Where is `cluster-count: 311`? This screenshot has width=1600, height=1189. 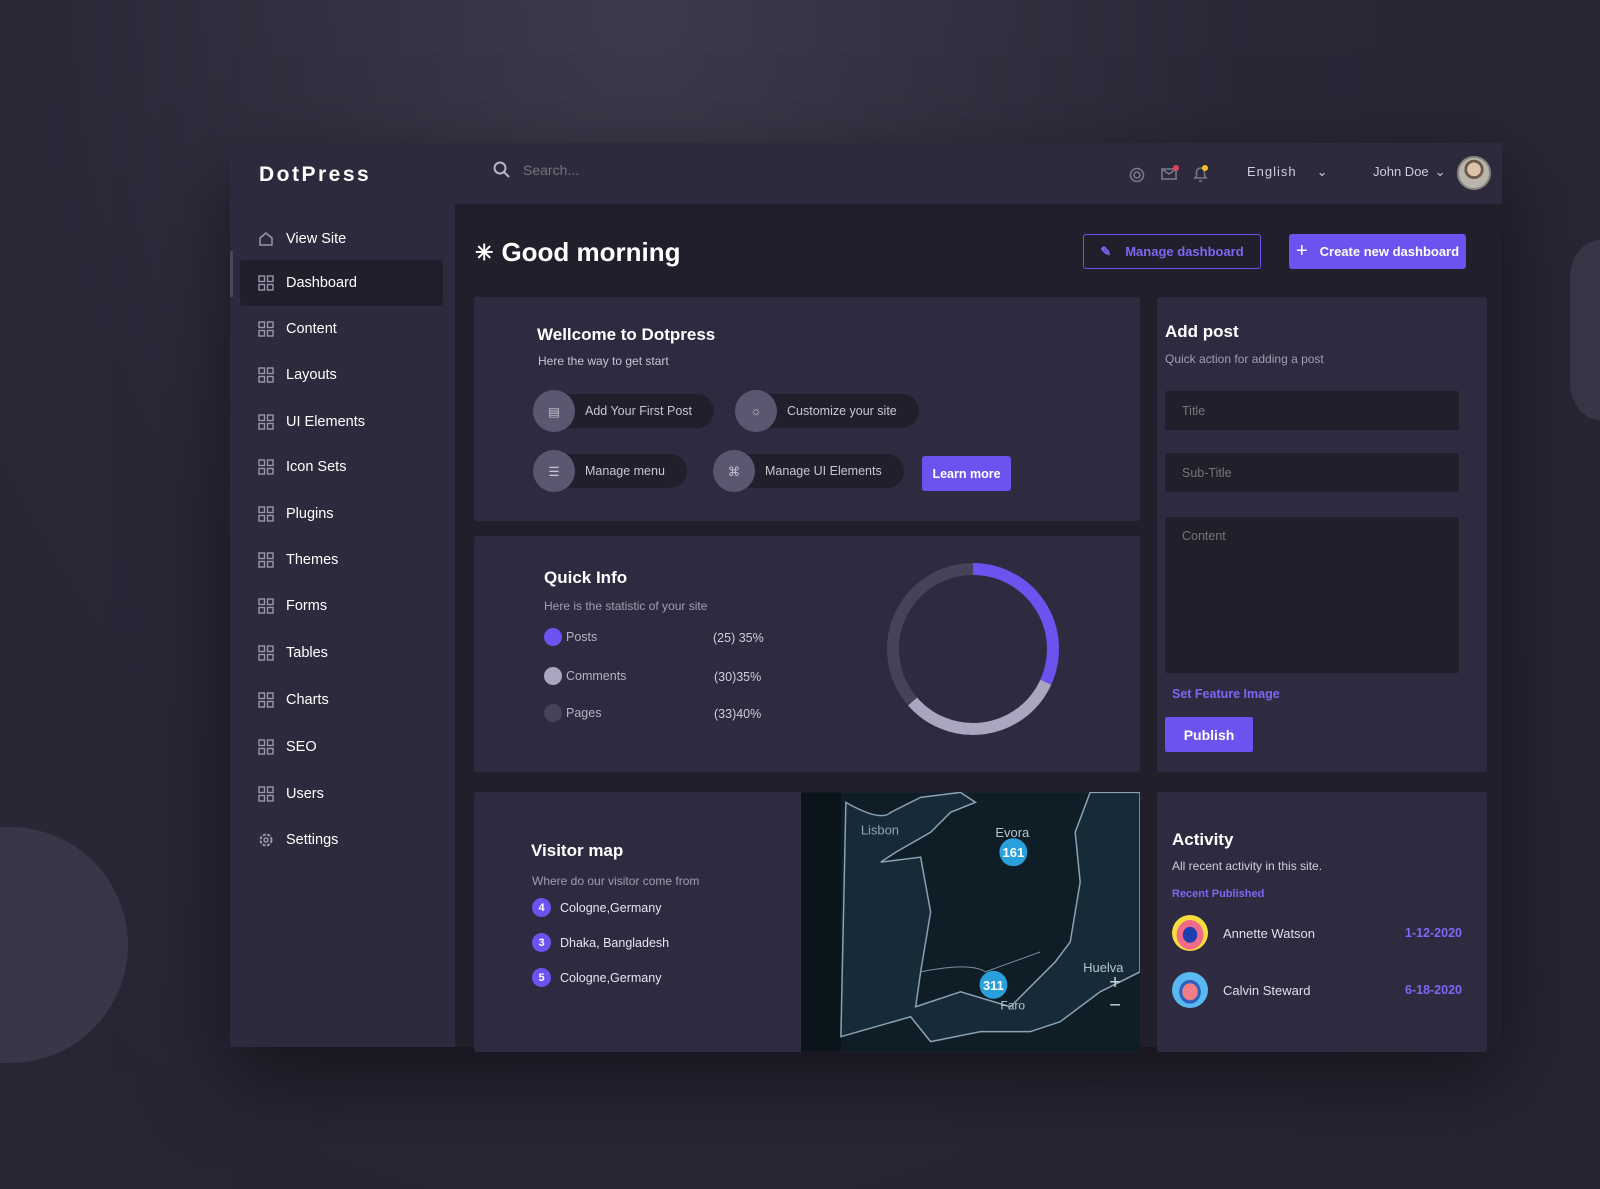
cluster-count: 311 is located at coordinates (993, 985).